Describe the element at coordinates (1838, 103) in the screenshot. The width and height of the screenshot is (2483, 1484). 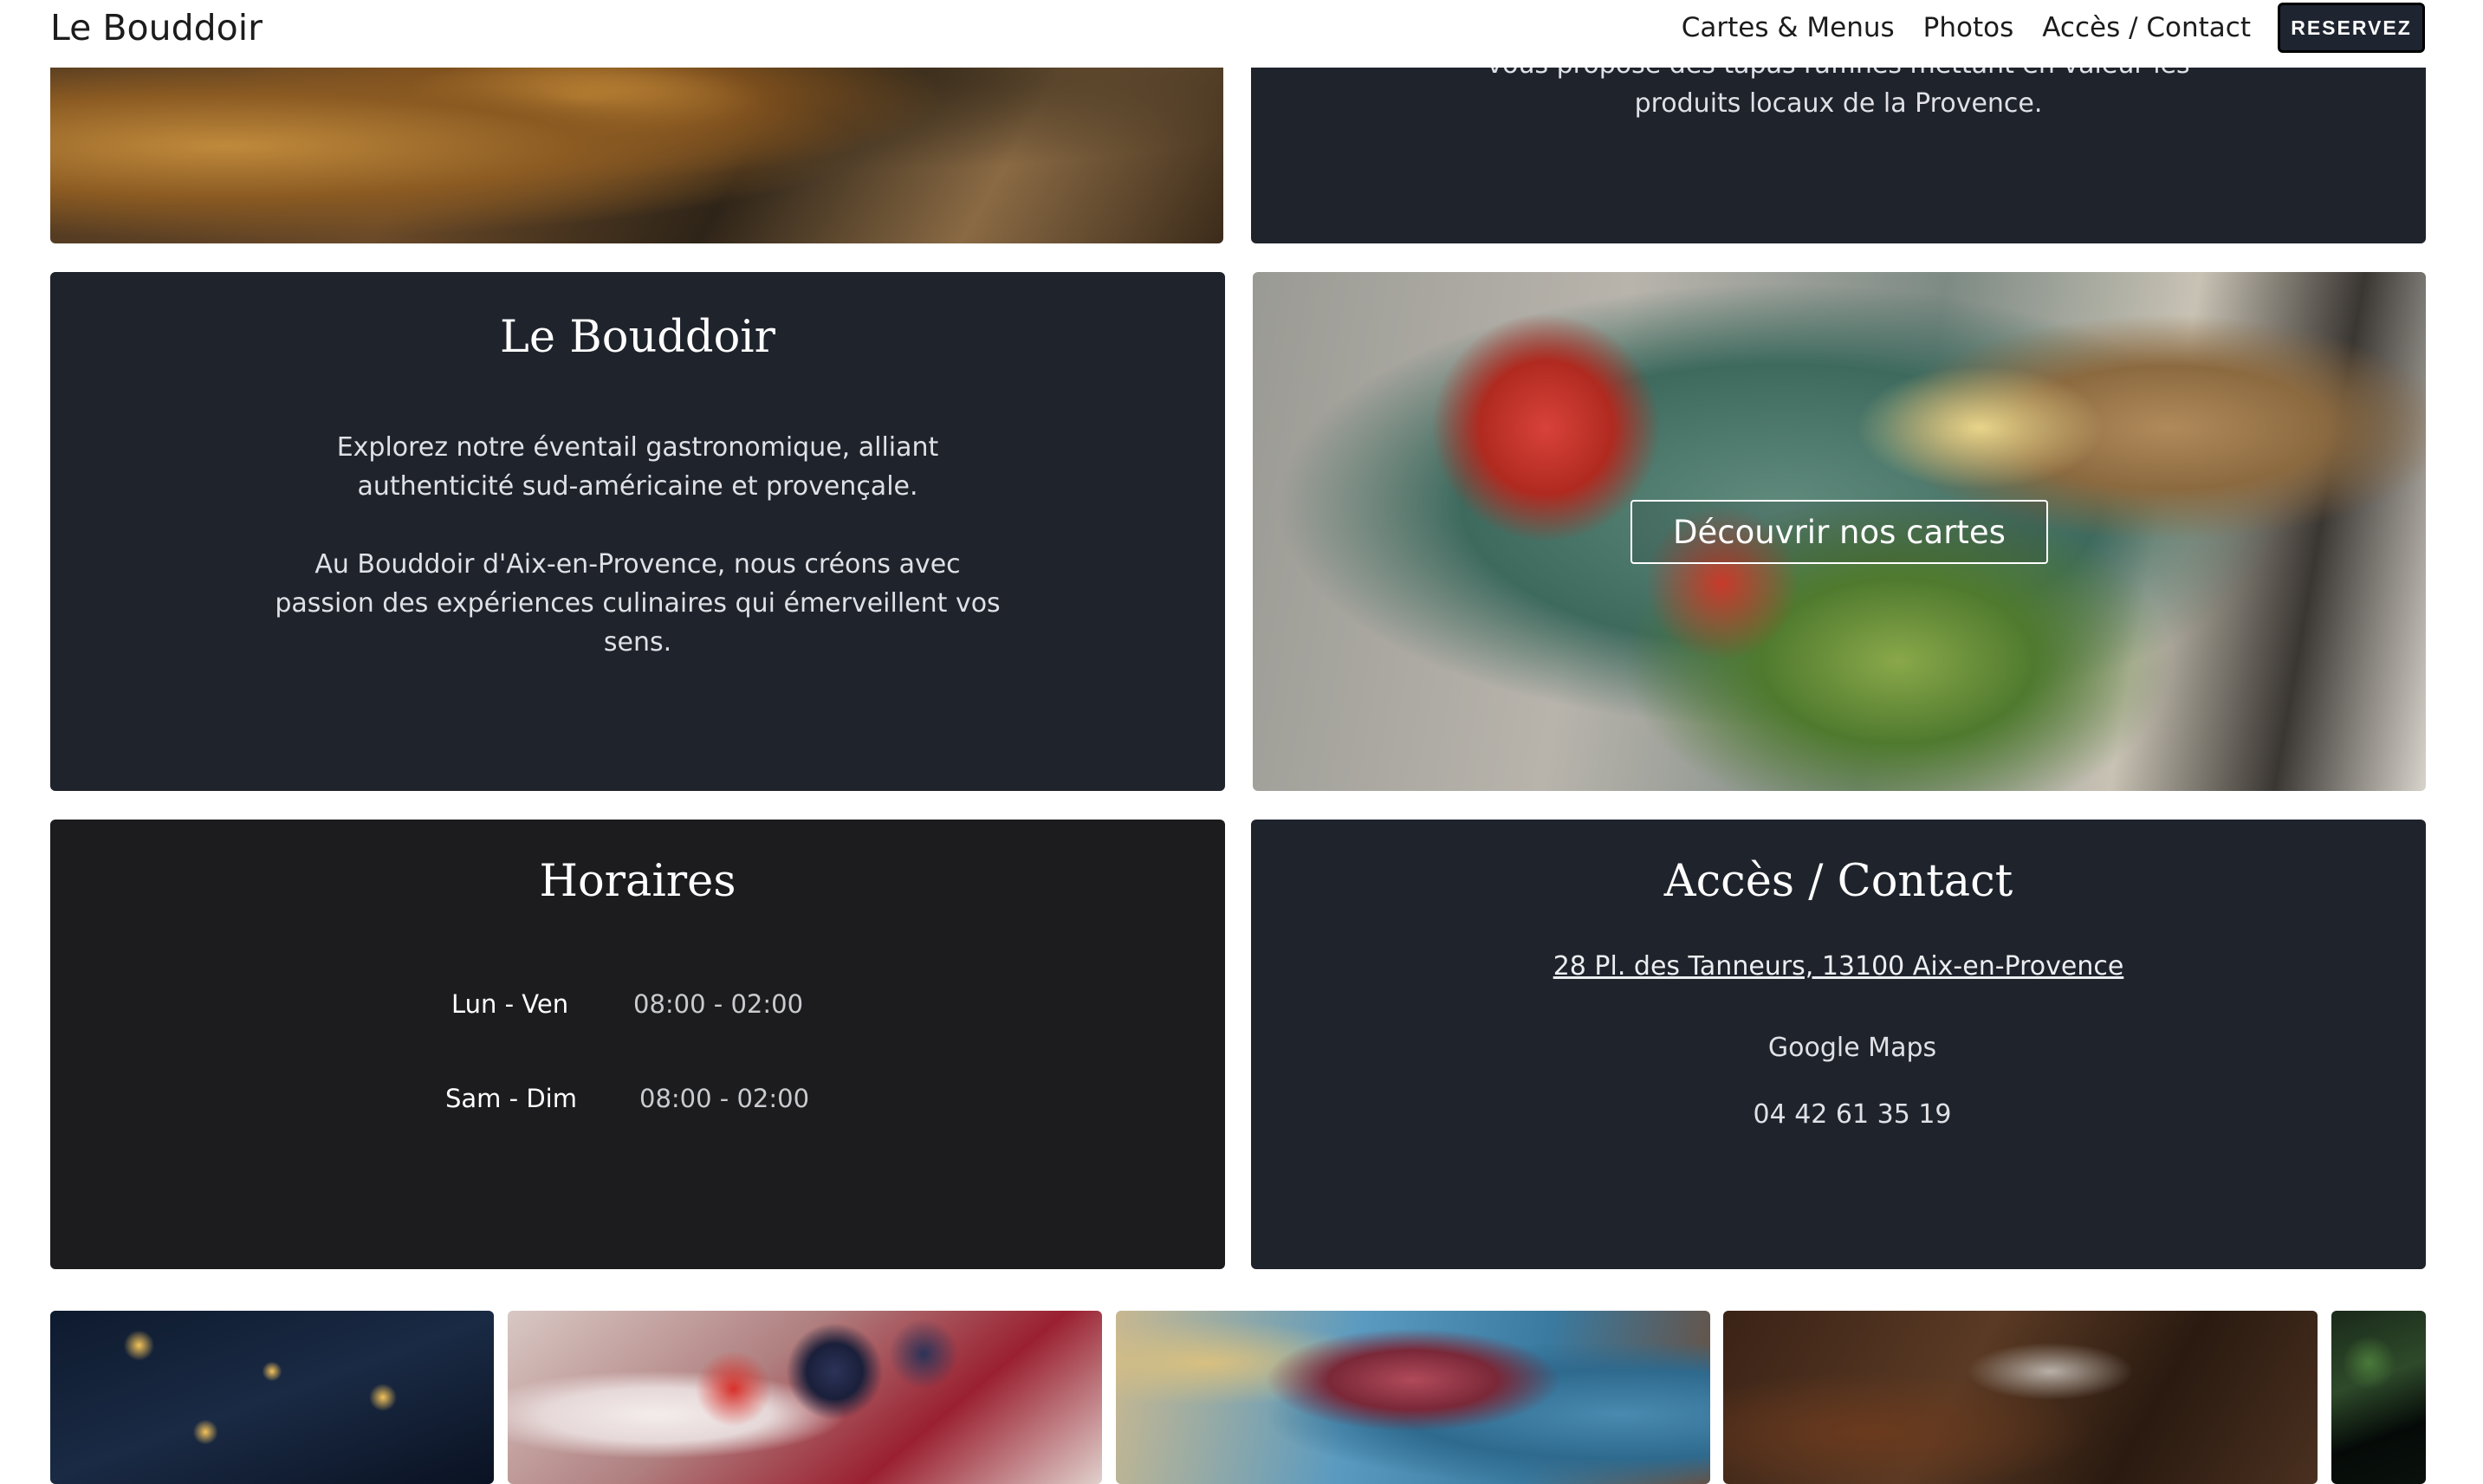
I see `intro-text-line-2: produits locaux de la Provence.` at that location.